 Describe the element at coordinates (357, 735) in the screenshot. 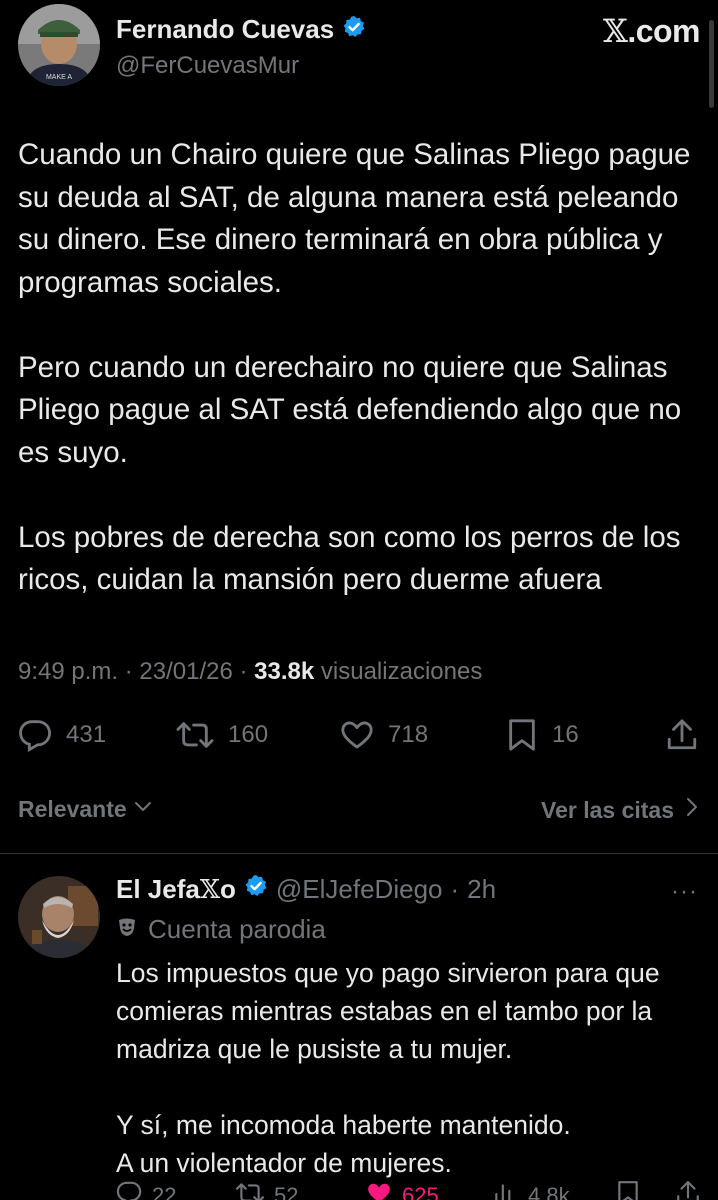

I see `heart-icon` at that location.